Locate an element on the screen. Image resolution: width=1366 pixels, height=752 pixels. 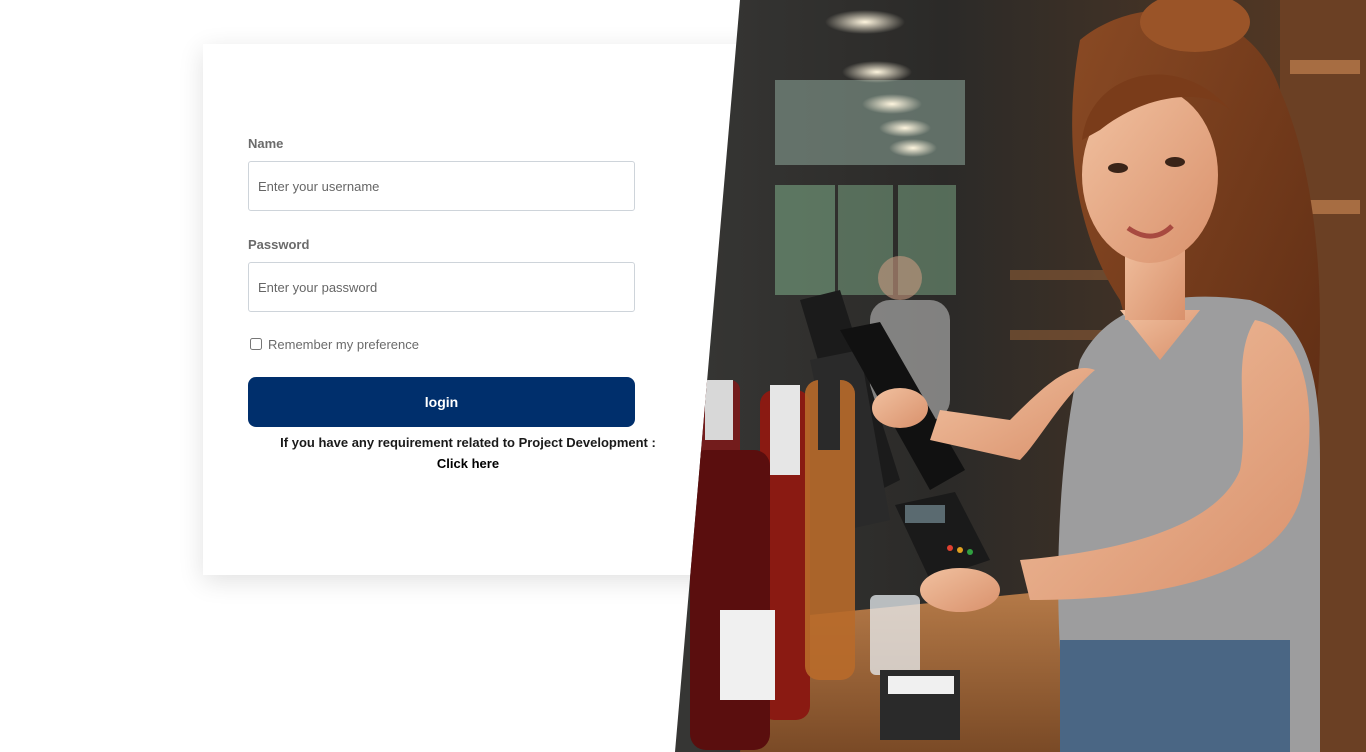
name-label: Name is located at coordinates (266, 143).